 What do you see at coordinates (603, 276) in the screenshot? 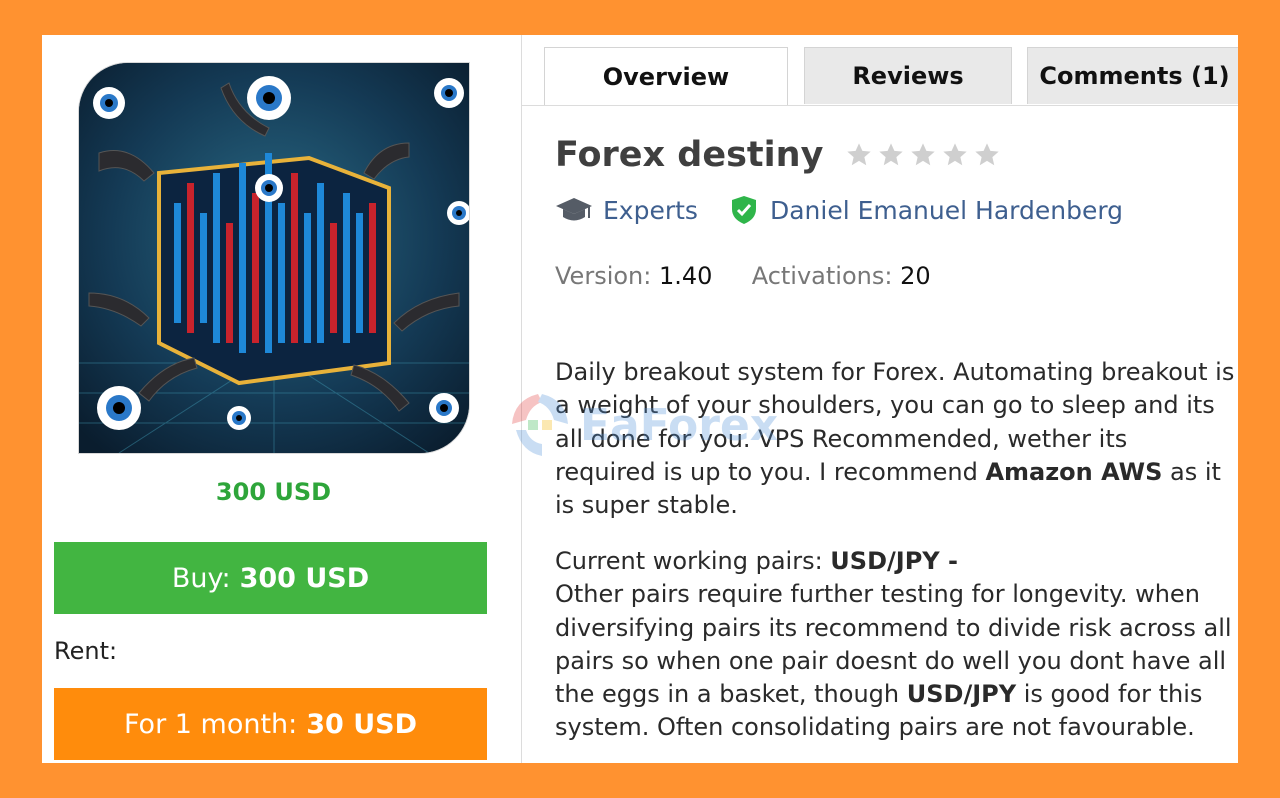
I see `version-label: Version:` at bounding box center [603, 276].